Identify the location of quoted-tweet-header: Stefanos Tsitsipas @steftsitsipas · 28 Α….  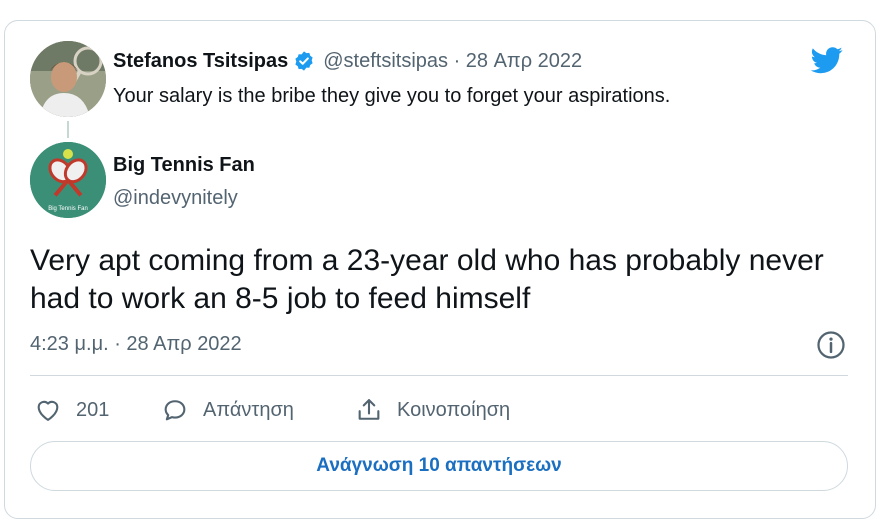
(347, 61).